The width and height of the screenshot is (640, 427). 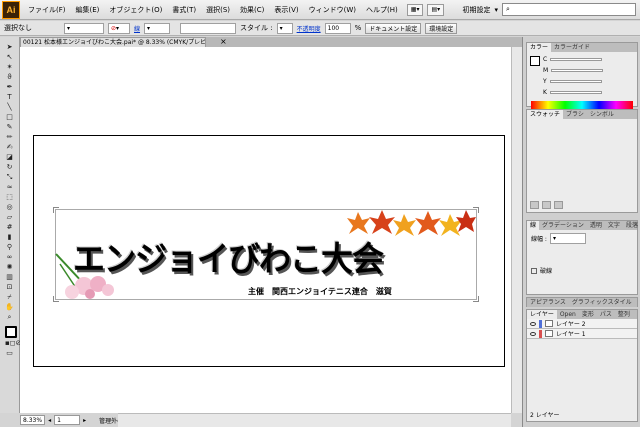 I want to click on magenta-slider-row: M, so click(x=582, y=70).